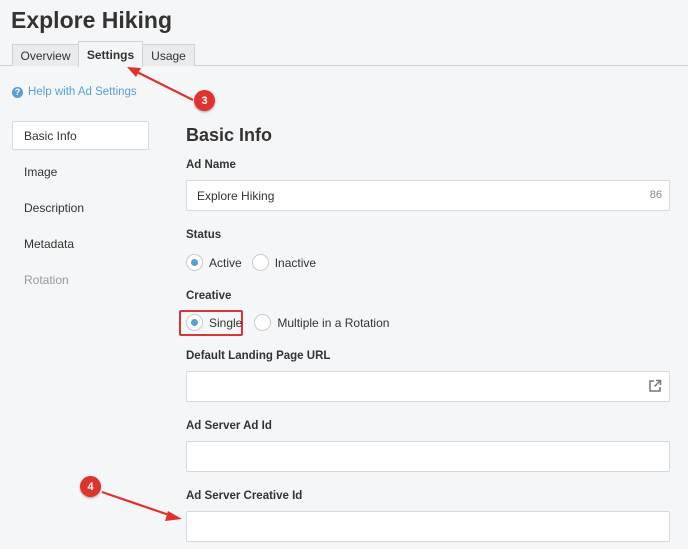 Image resolution: width=688 pixels, height=549 pixels. What do you see at coordinates (147, 294) in the screenshot?
I see `annotation-arrows` at bounding box center [147, 294].